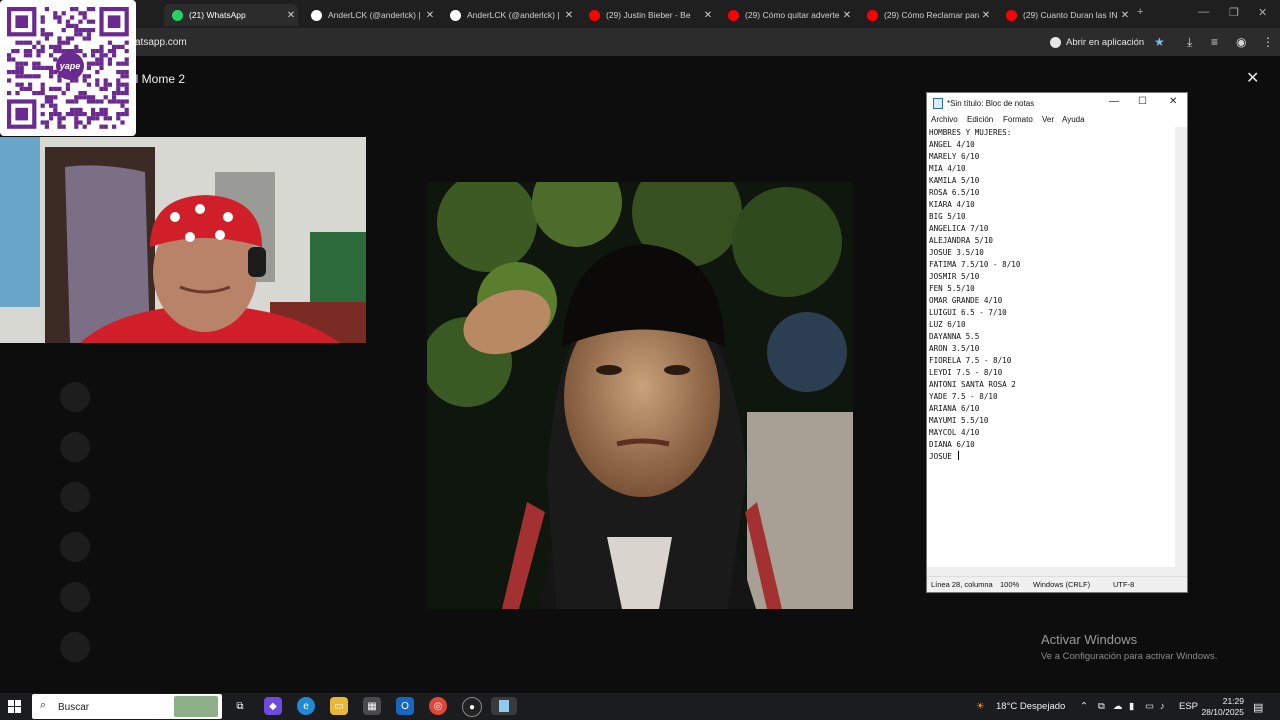 Image resolution: width=1280 pixels, height=720 pixels. What do you see at coordinates (966, 300) in the screenshot?
I see `notepad-line-text: OMAR GRANDE 4/10` at bounding box center [966, 300].